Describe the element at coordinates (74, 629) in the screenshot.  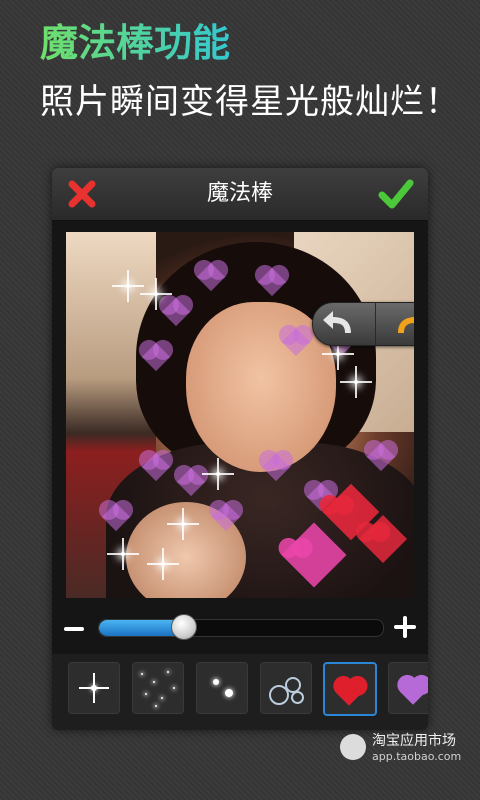
I see `minus-icon` at that location.